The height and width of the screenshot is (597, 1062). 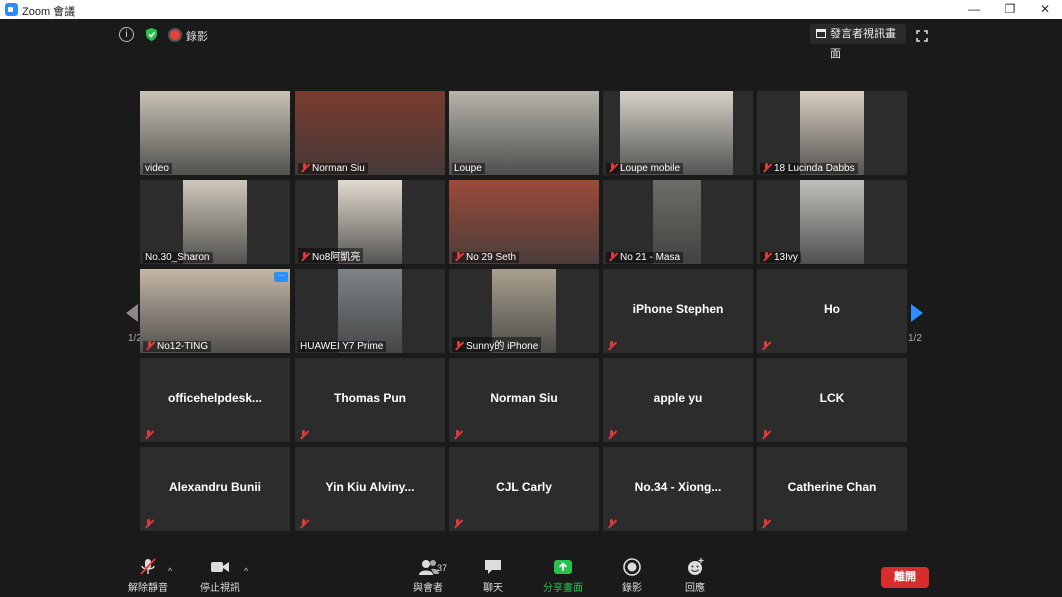 I want to click on participant-tile: Catherine Chan, so click(x=832, y=489).